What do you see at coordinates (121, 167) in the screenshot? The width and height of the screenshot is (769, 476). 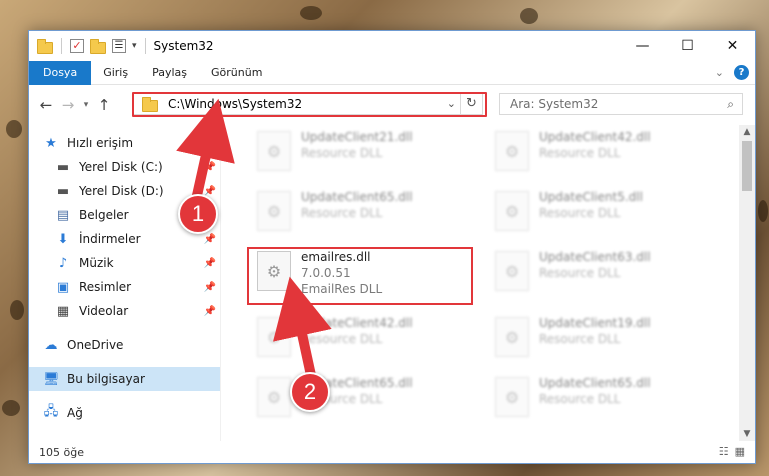 I see `nav-item-label: Yerel Disk (C:)` at bounding box center [121, 167].